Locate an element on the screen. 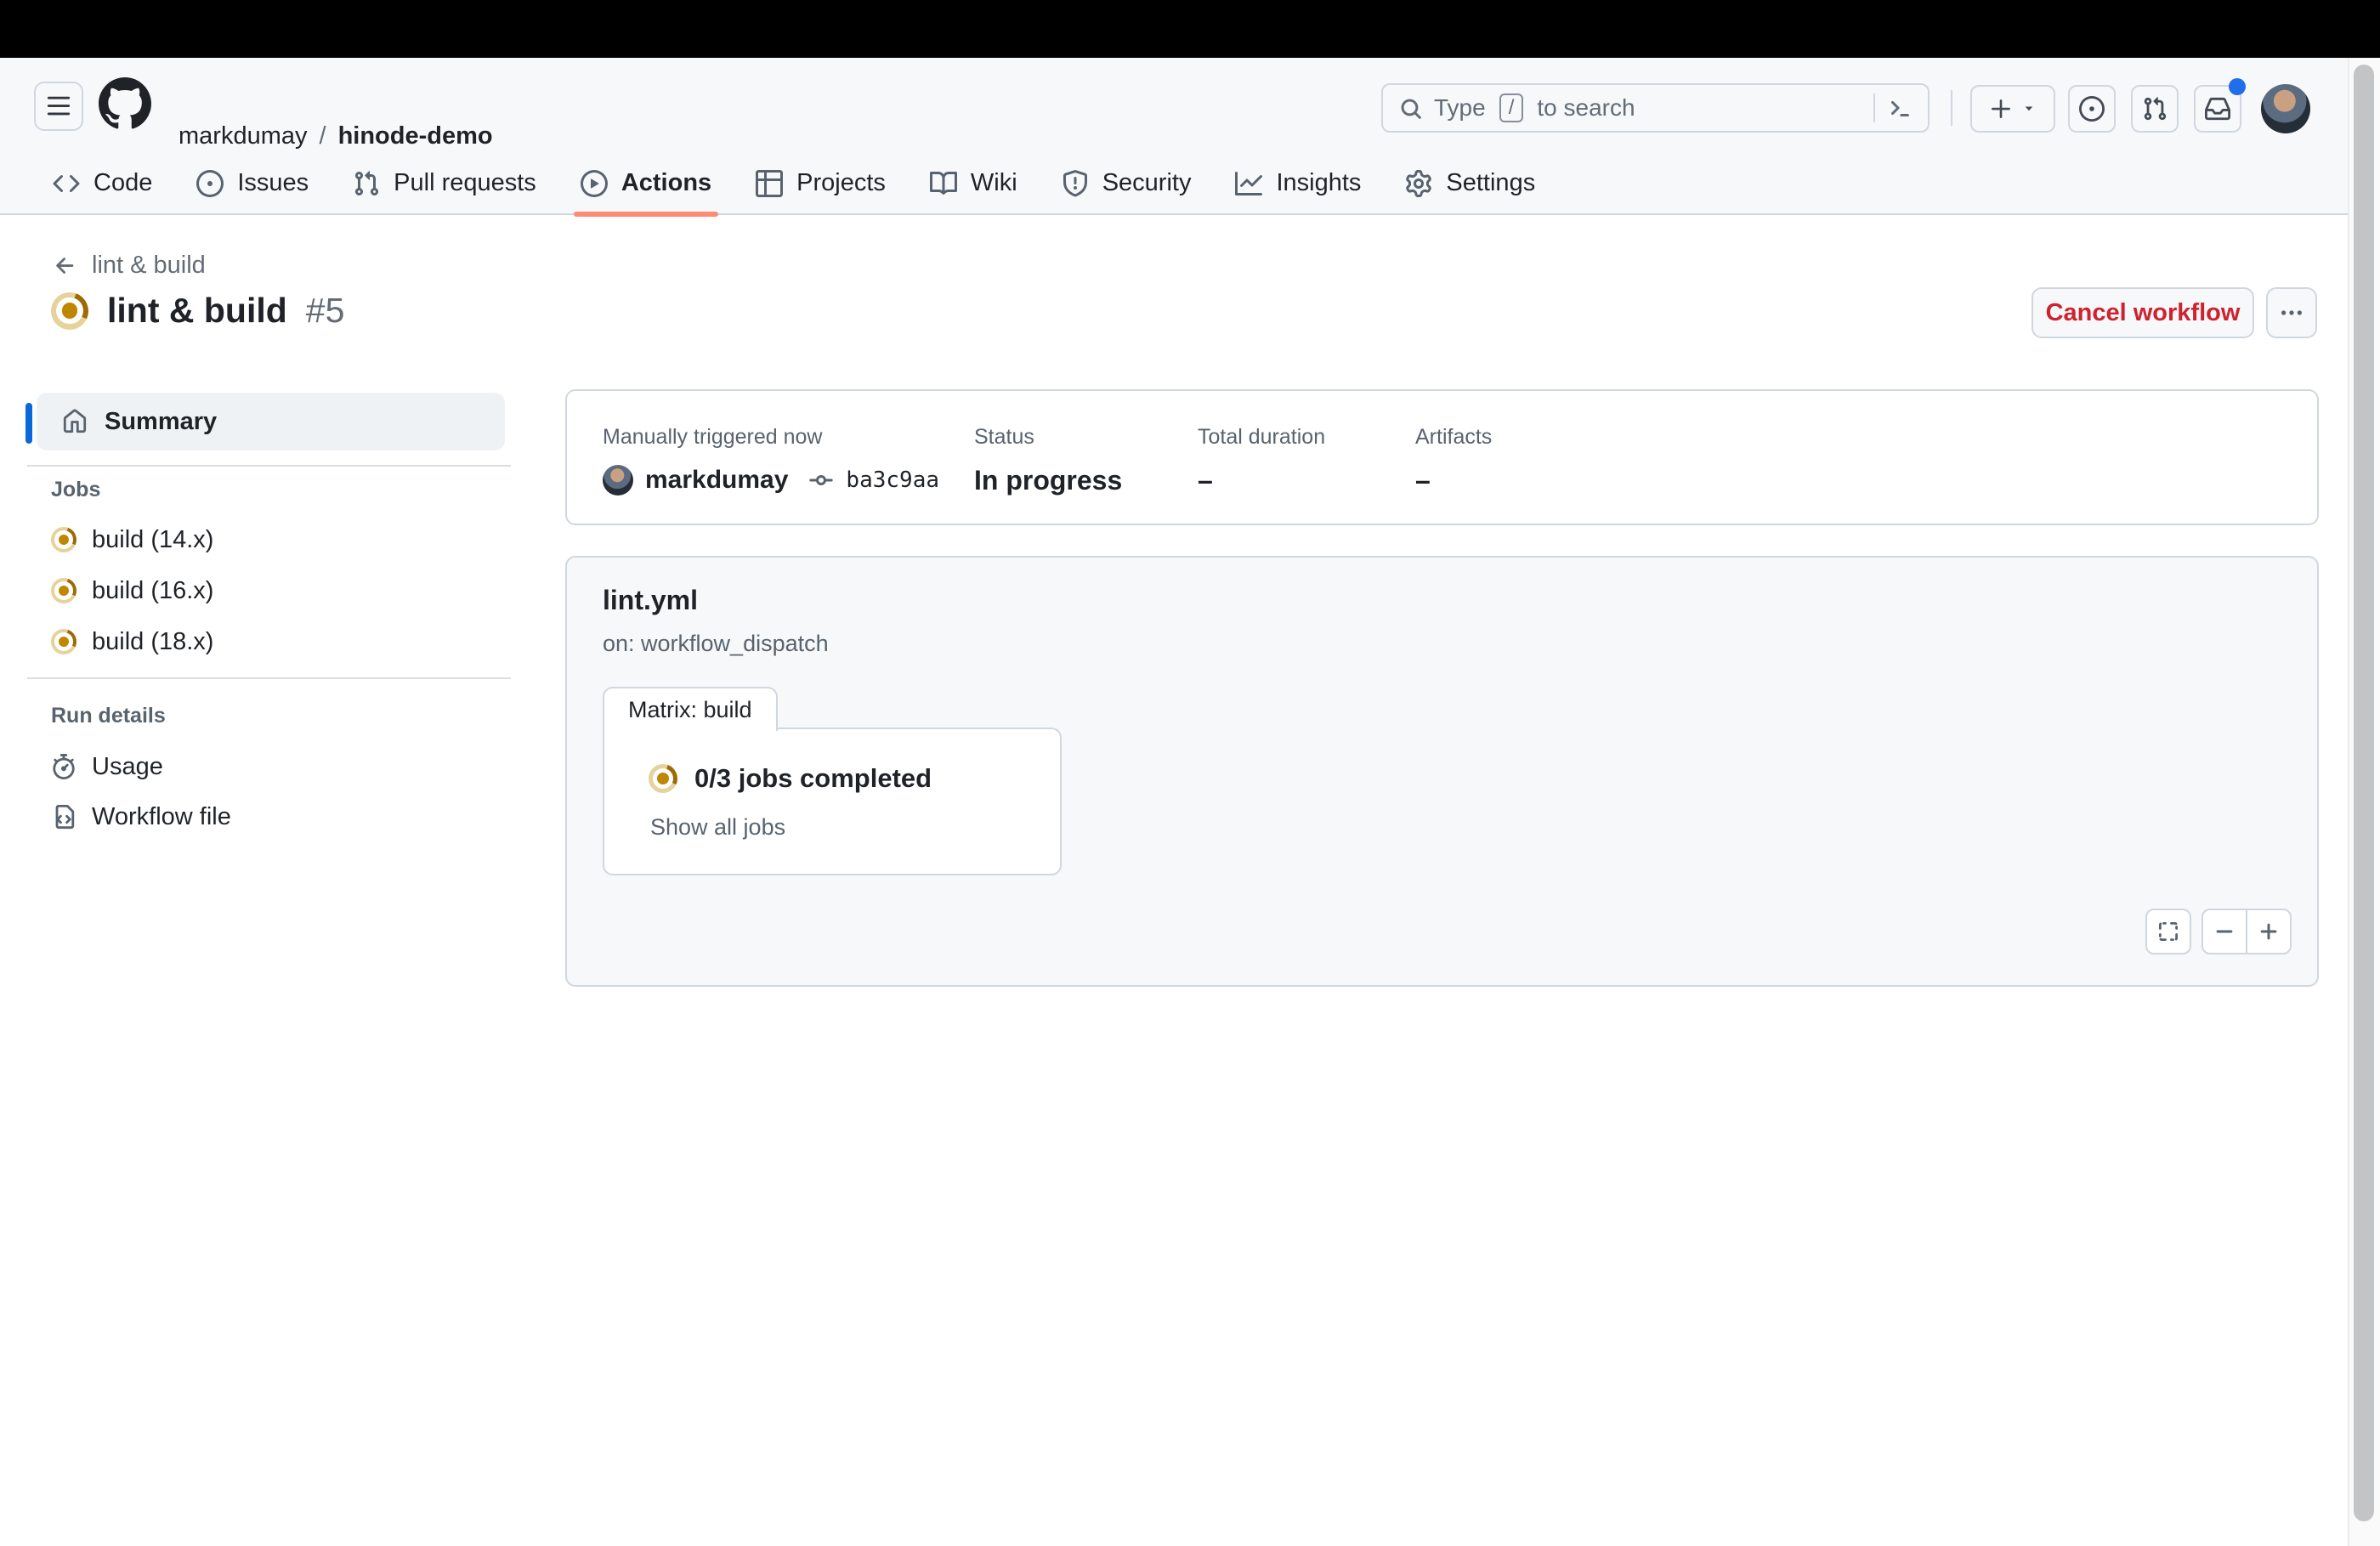  kebab-horizontal-icon is located at coordinates (2291, 312).